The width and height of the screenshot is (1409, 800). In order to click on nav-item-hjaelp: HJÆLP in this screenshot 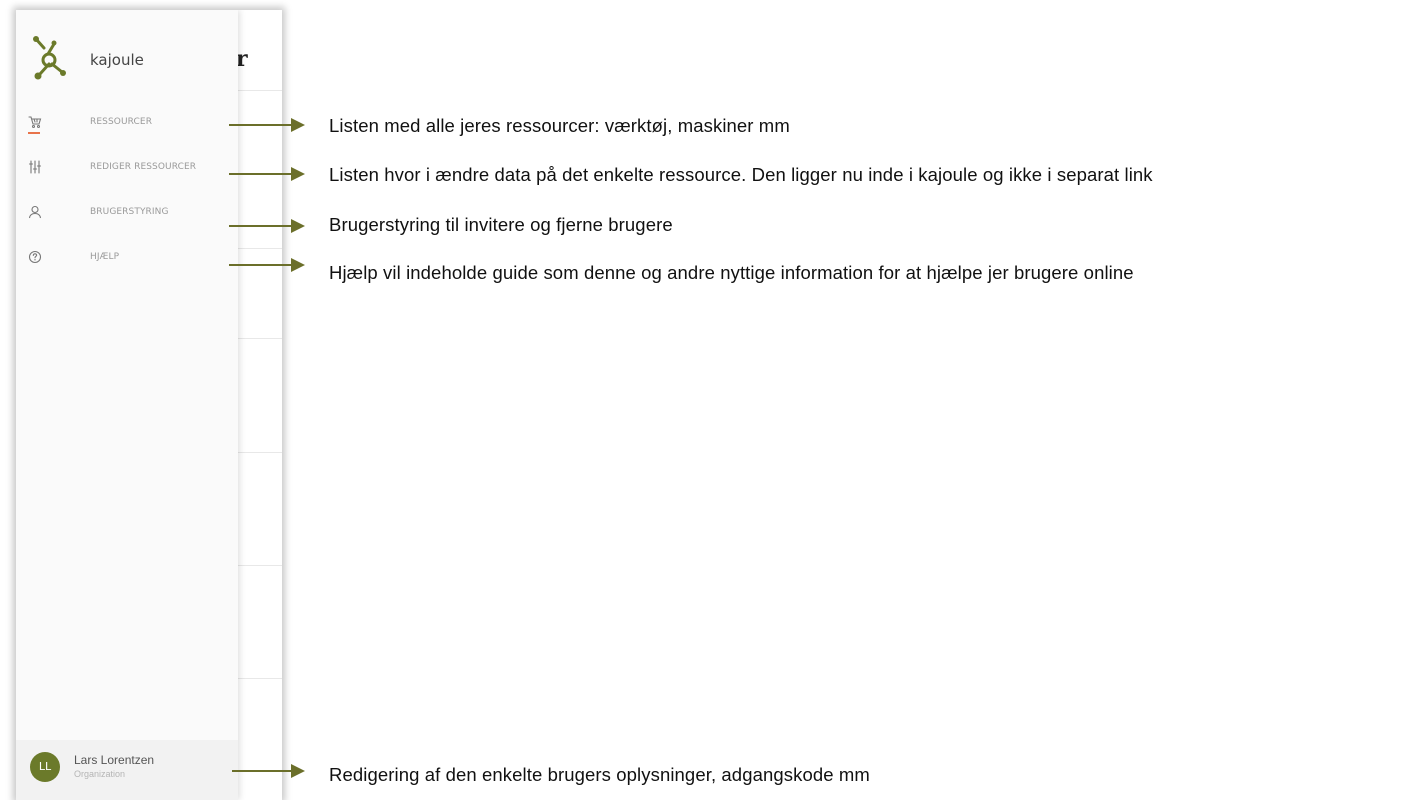, I will do `click(127, 258)`.